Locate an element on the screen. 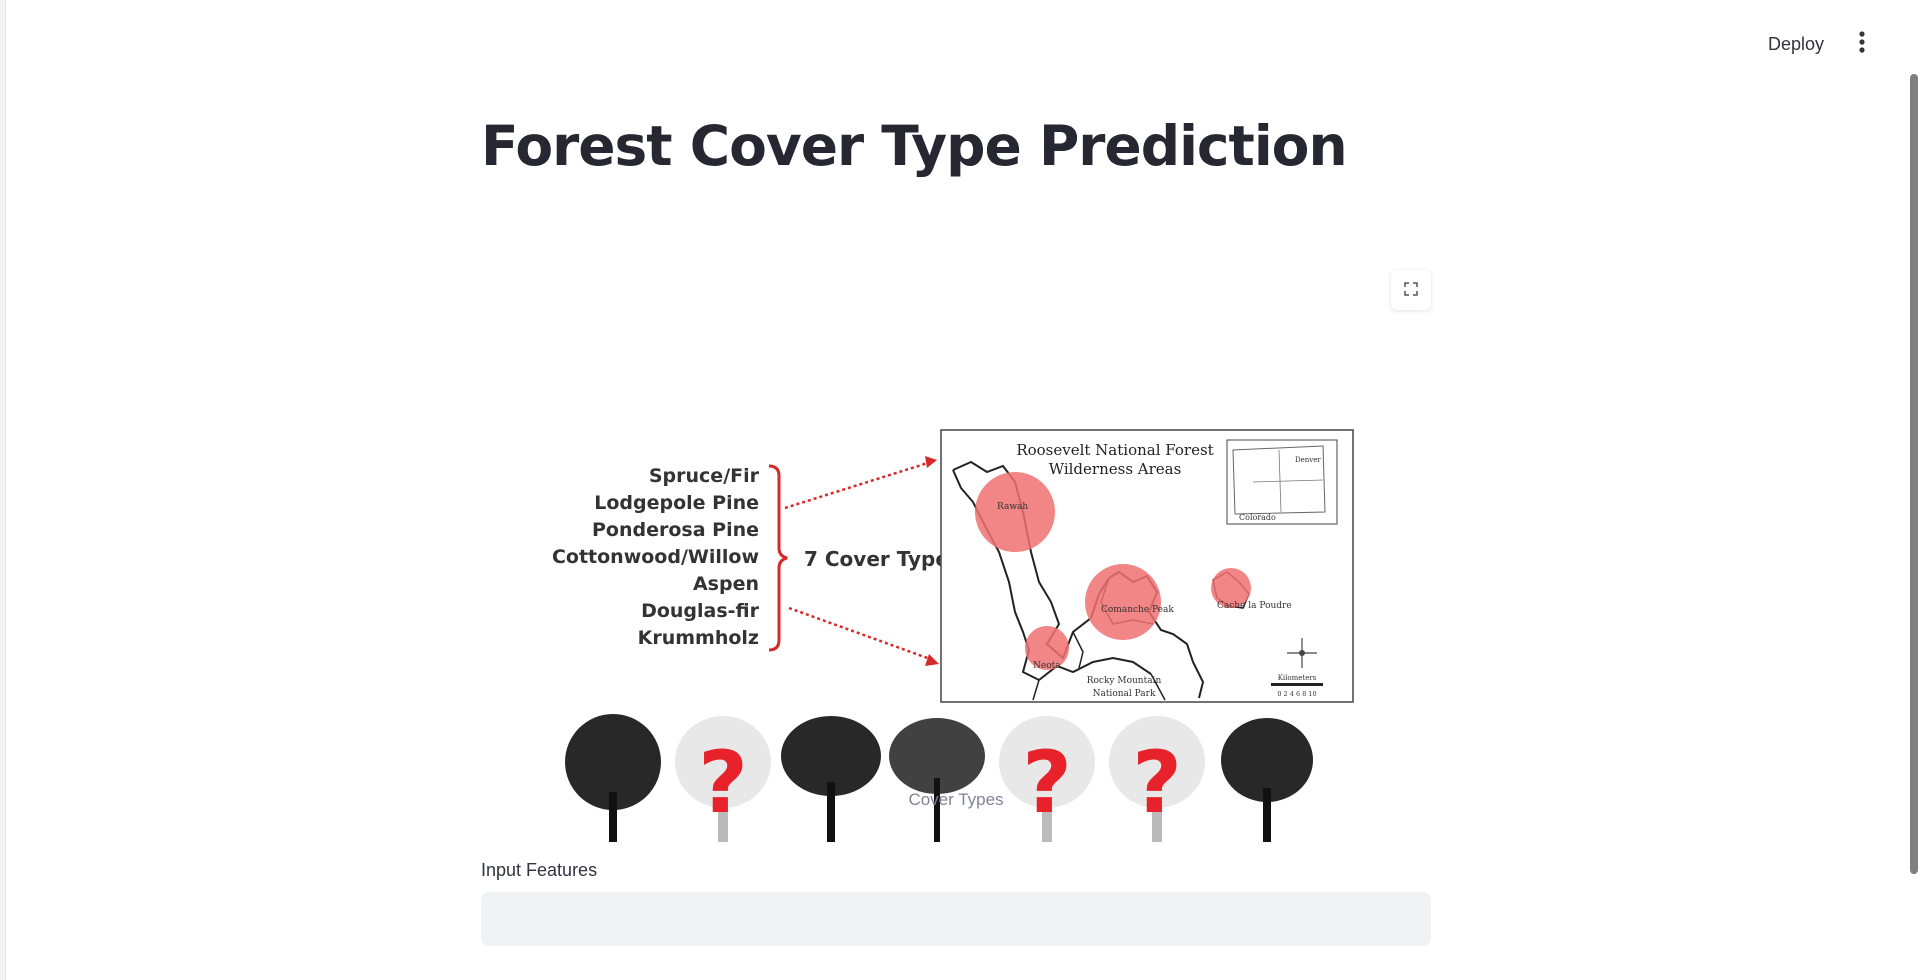 The height and width of the screenshot is (980, 1920). main-menu-button is located at coordinates (1862, 44).